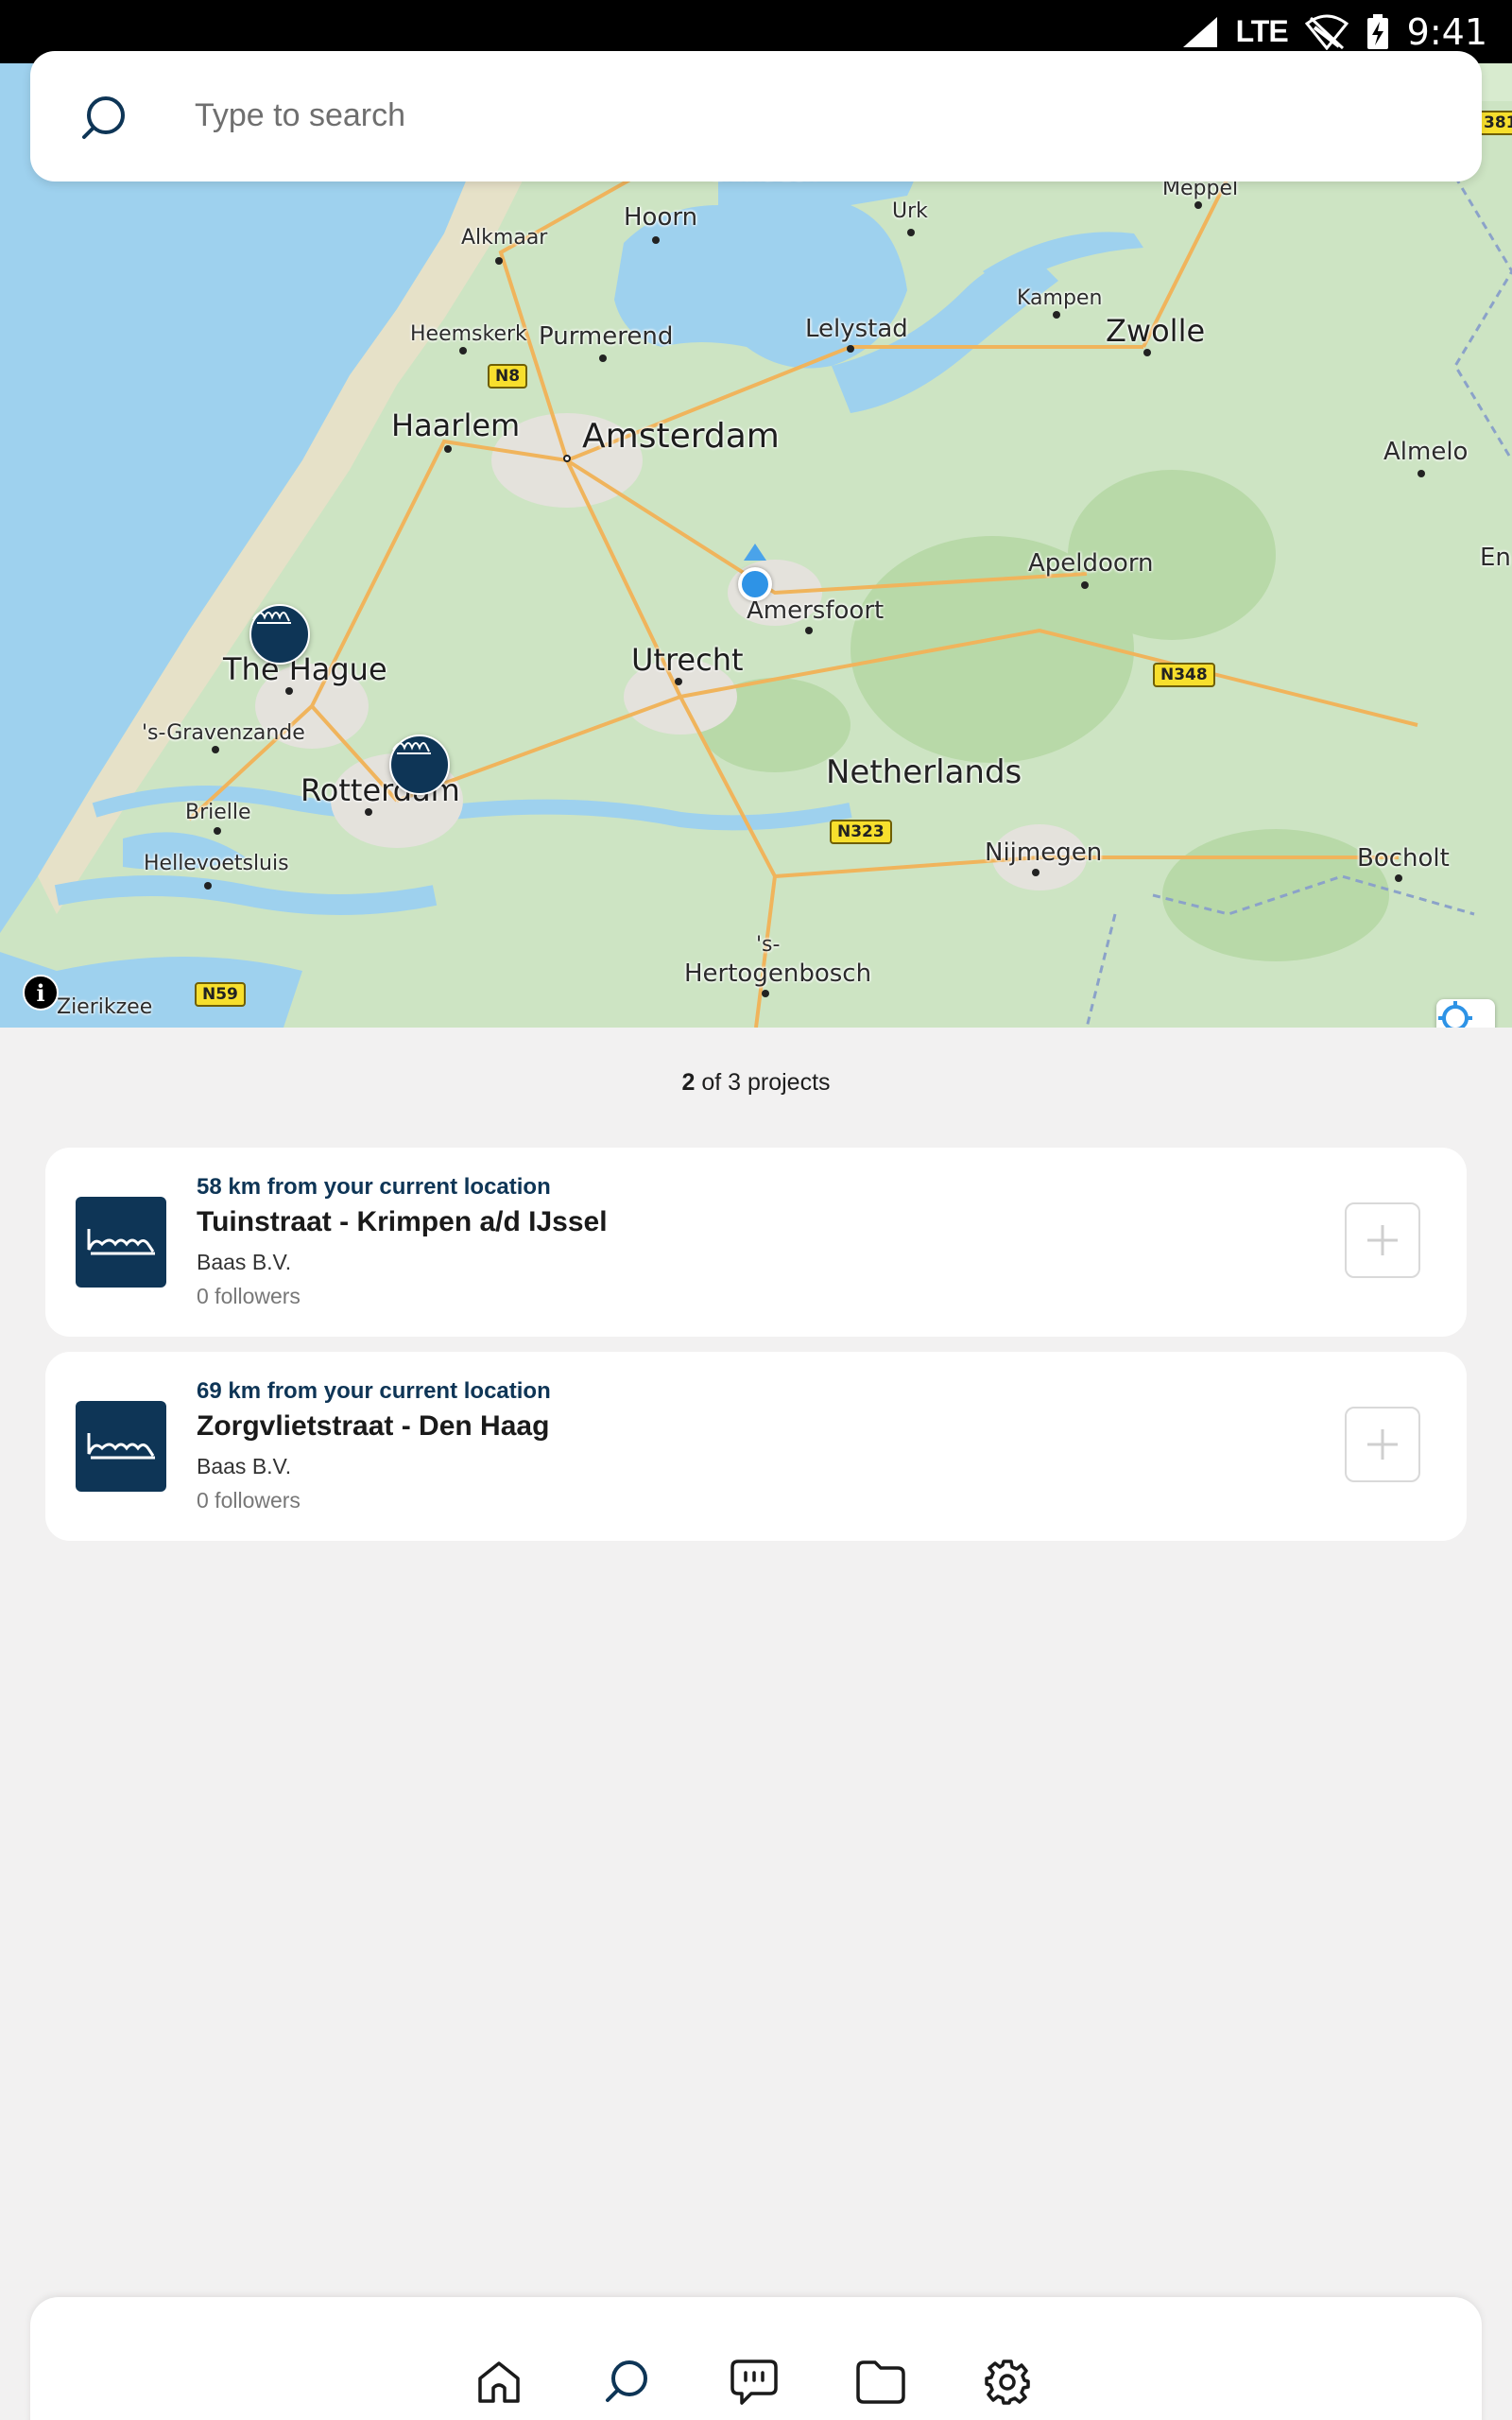 The height and width of the screenshot is (2420, 1512). Describe the element at coordinates (1446, 32) in the screenshot. I see `clock: 9:41` at that location.